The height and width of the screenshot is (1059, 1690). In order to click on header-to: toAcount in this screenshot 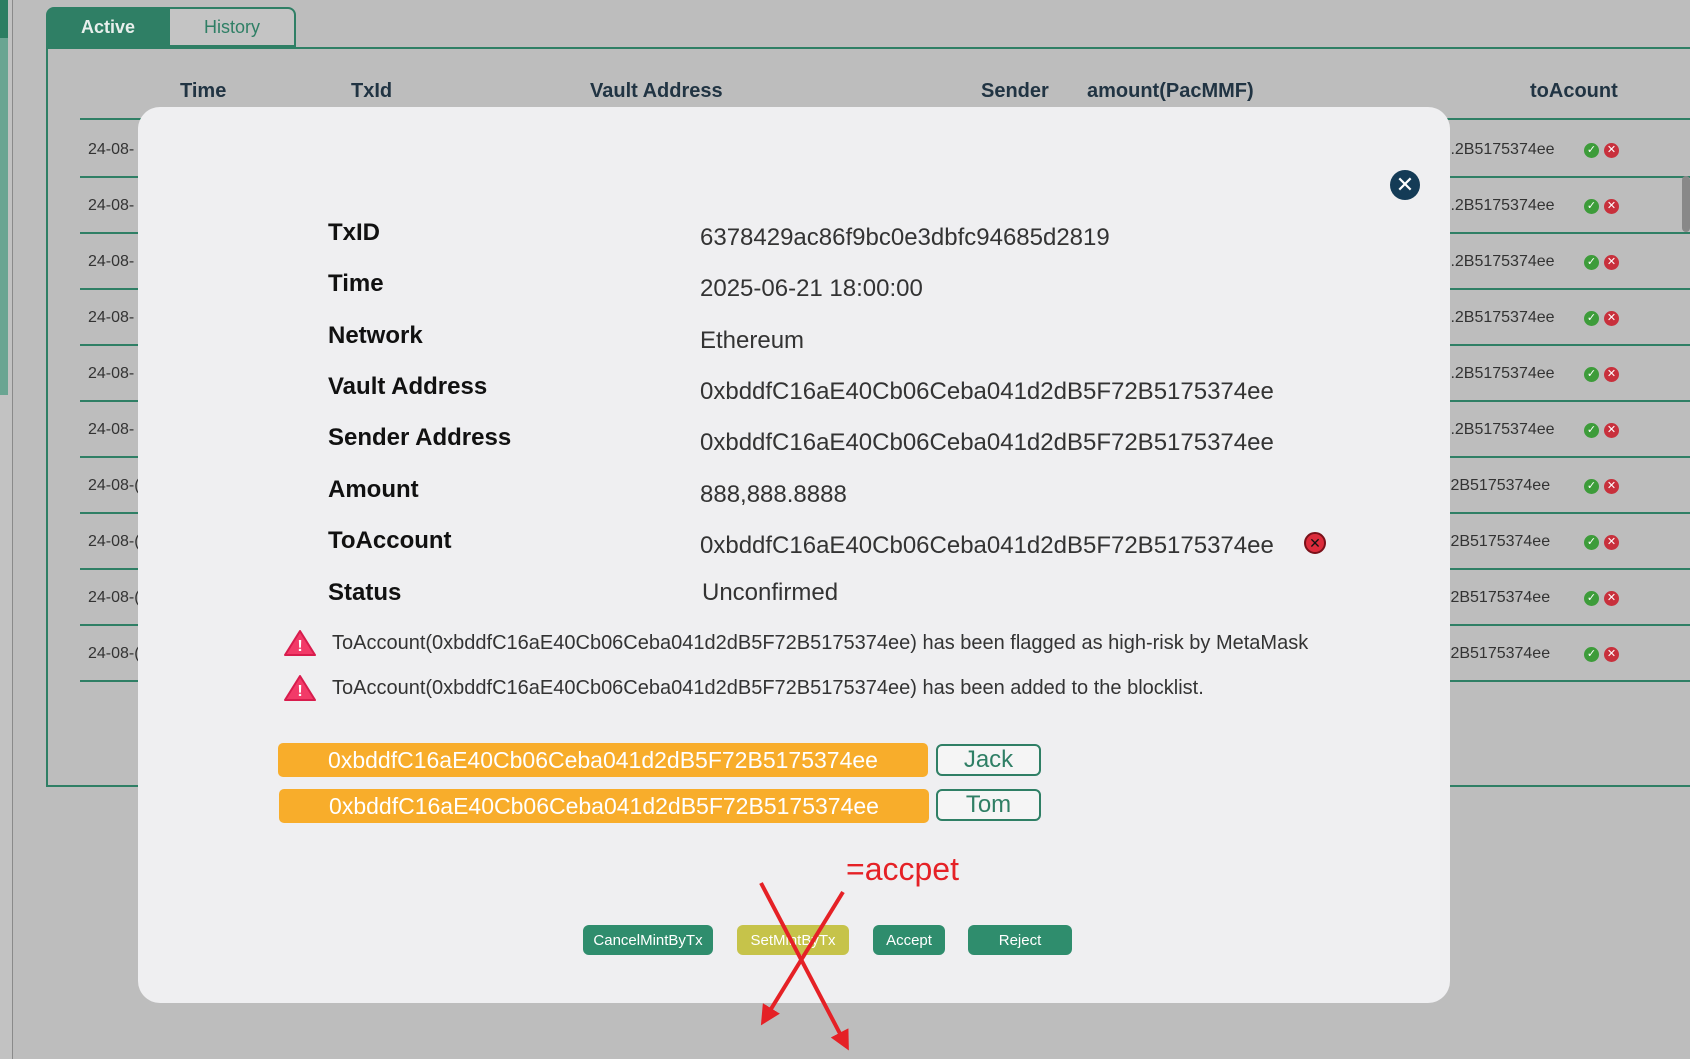, I will do `click(1574, 91)`.